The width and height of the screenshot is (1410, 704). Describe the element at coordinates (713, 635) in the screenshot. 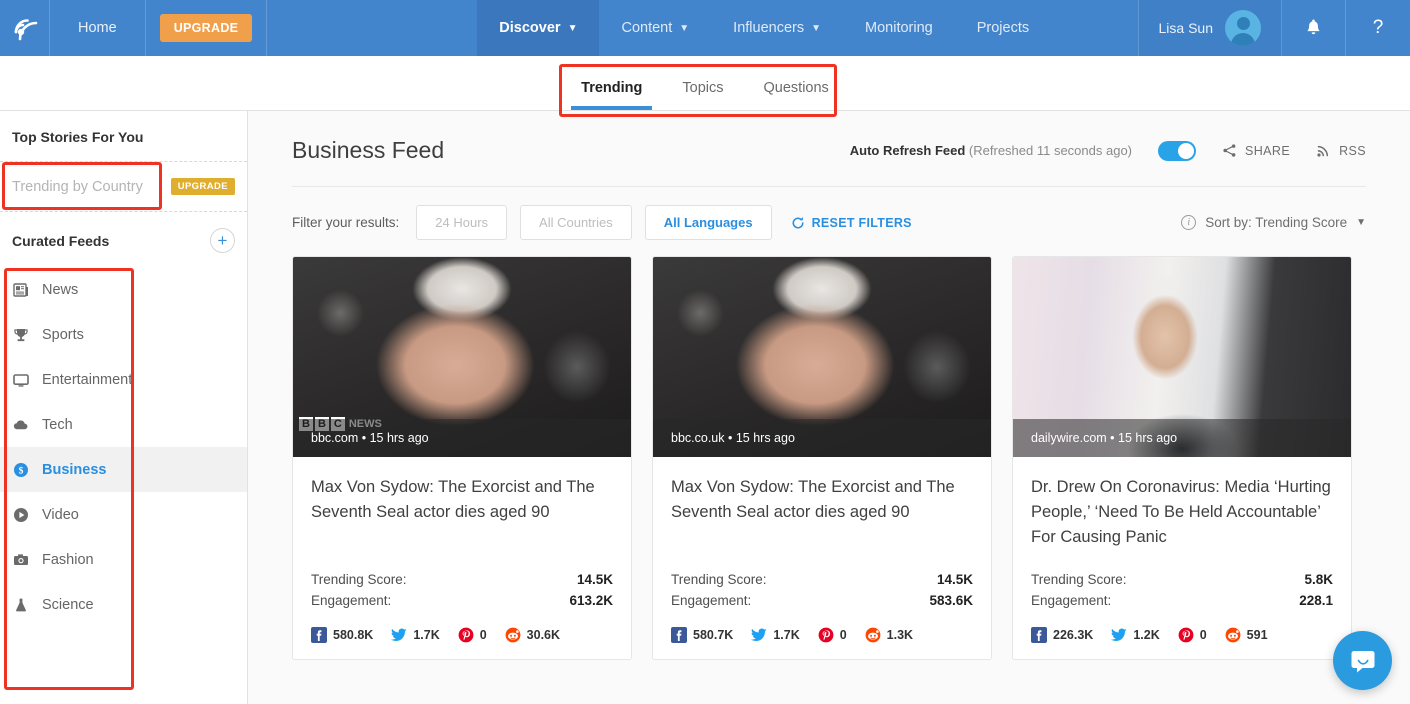

I see `facebook-value: 580.7K` at that location.